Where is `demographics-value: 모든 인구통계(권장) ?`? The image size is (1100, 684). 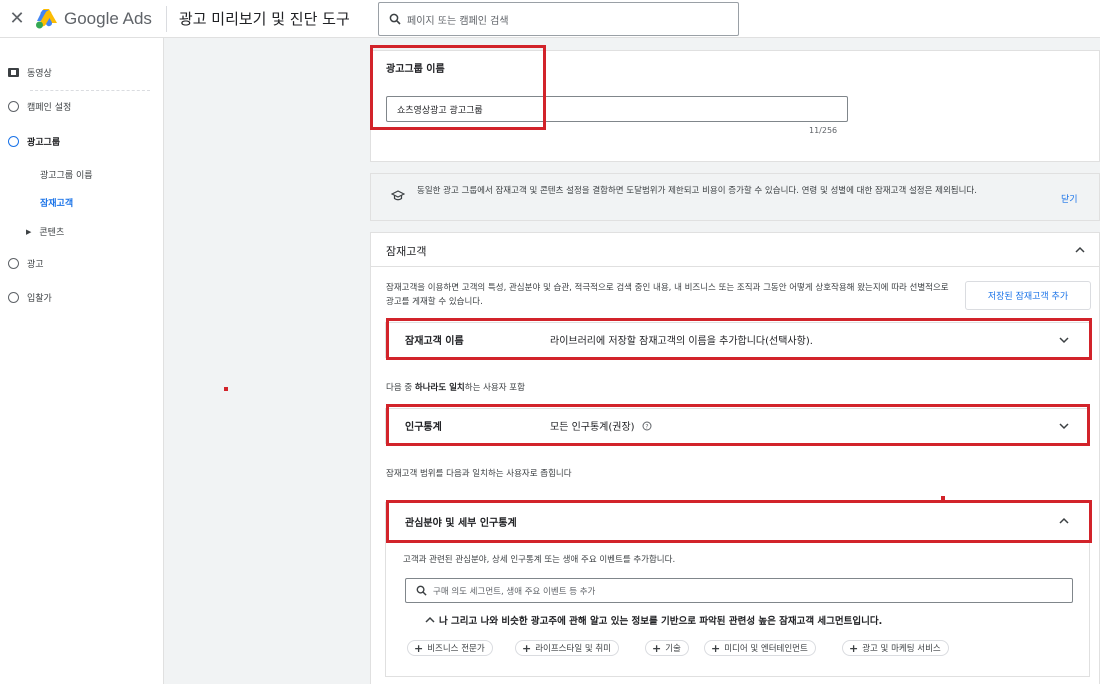 demographics-value: 모든 인구통계(권장) ? is located at coordinates (601, 425).